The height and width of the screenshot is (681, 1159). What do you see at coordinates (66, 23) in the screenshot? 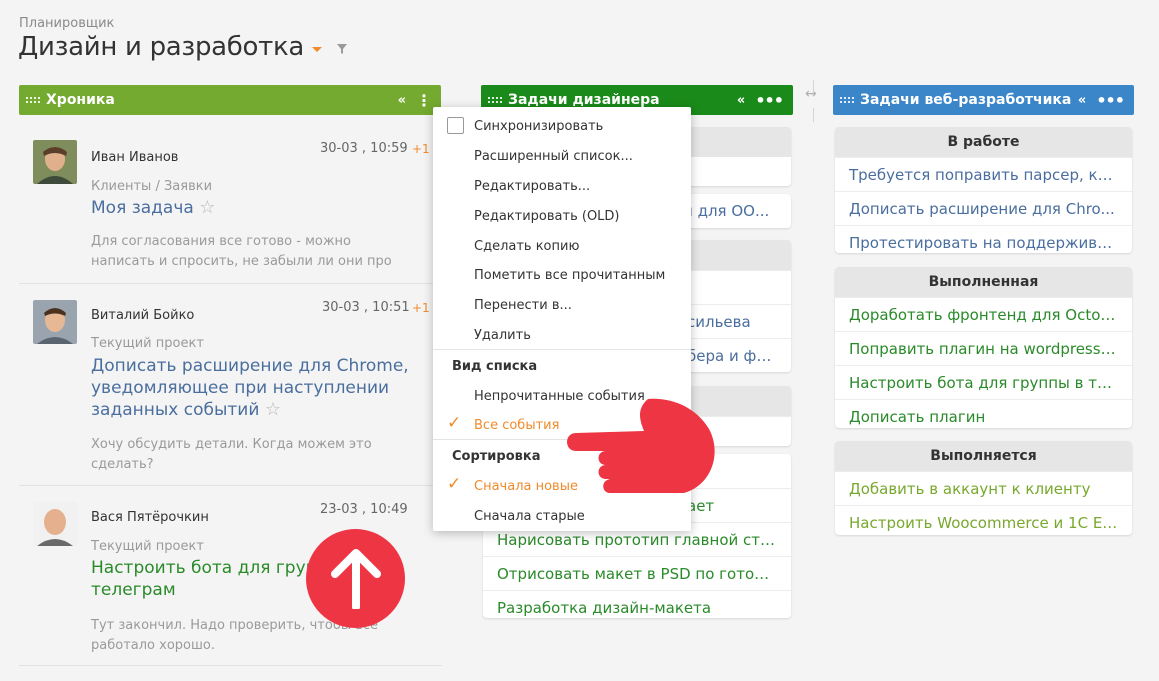
I see `breadcrumb: Планировщик` at bounding box center [66, 23].